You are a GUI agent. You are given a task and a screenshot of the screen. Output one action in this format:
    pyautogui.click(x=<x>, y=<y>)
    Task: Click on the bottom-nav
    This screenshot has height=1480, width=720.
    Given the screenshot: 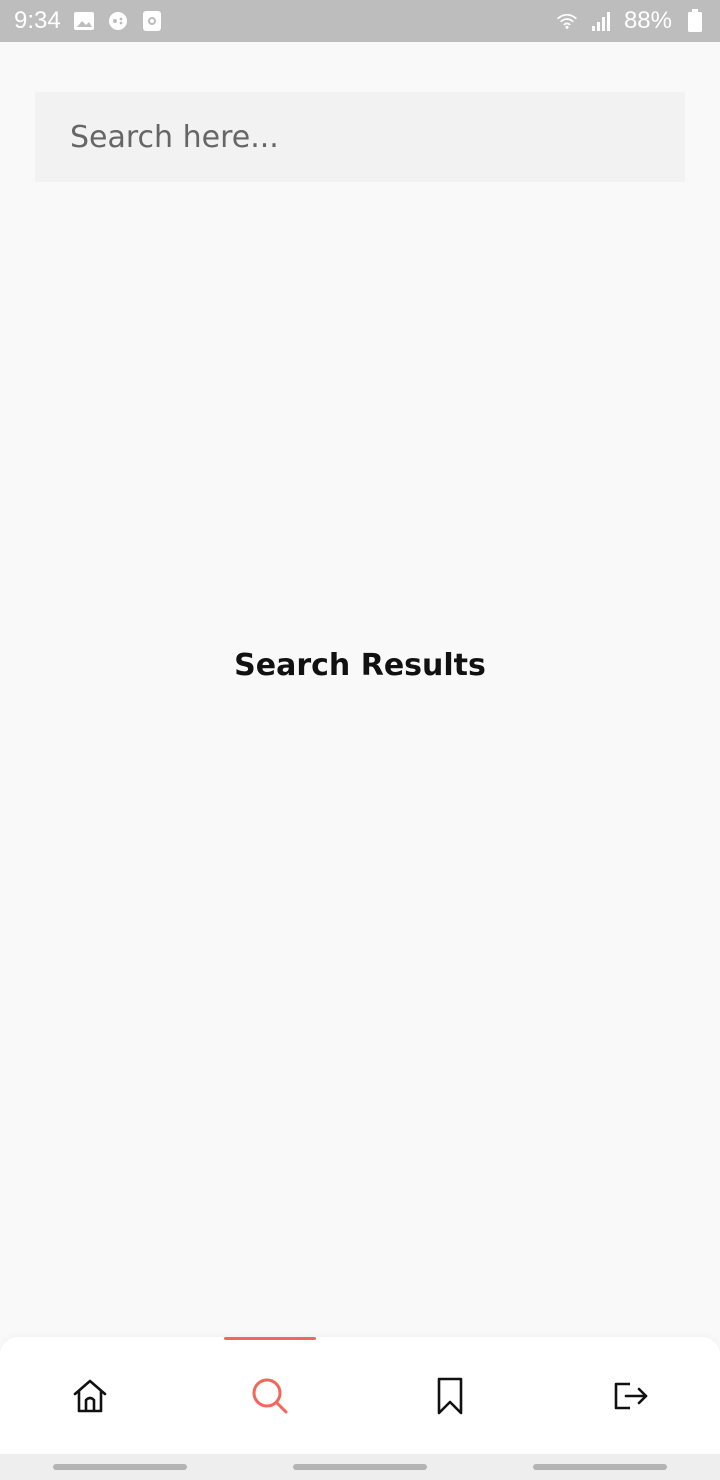 What is the action you would take?
    pyautogui.click(x=360, y=1395)
    